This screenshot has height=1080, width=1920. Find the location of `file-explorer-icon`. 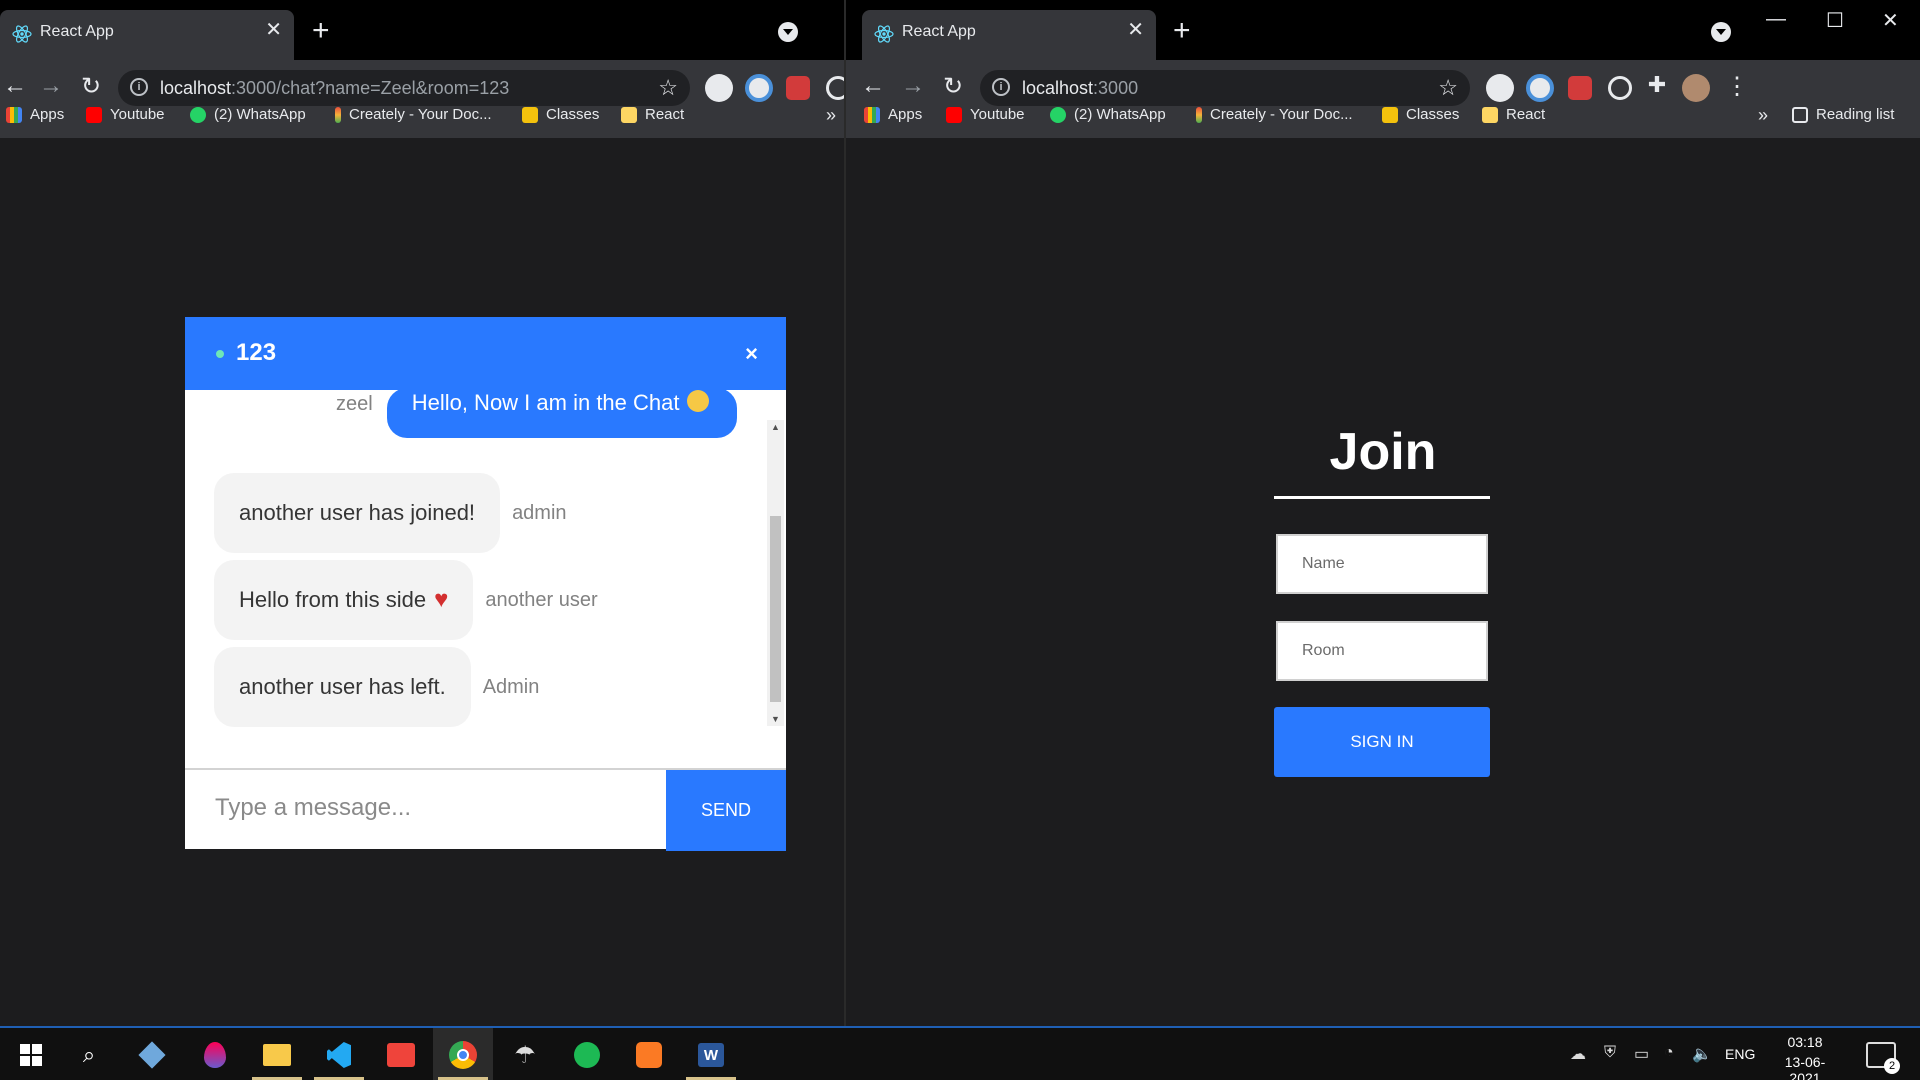

file-explorer-icon is located at coordinates (277, 1055).